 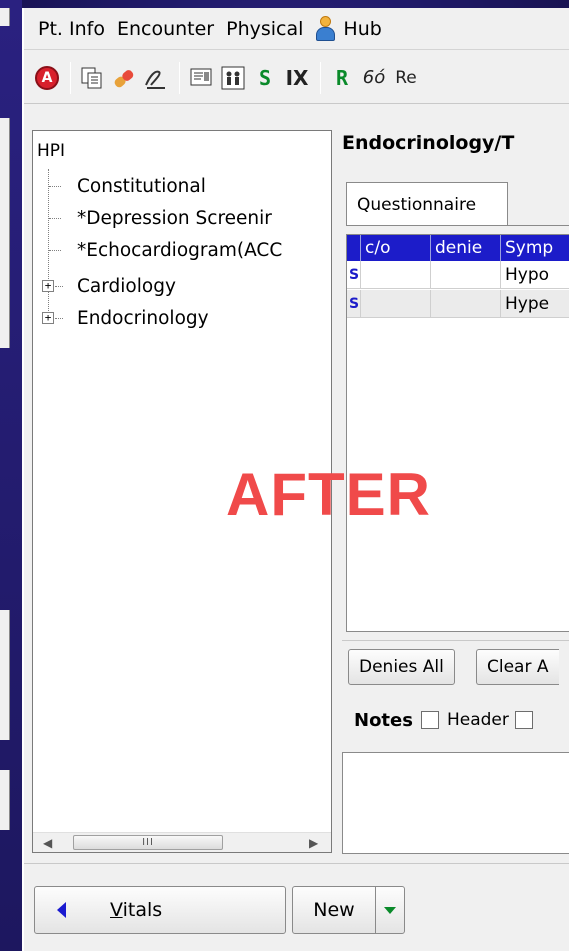 I want to click on document-button, so click(x=201, y=78).